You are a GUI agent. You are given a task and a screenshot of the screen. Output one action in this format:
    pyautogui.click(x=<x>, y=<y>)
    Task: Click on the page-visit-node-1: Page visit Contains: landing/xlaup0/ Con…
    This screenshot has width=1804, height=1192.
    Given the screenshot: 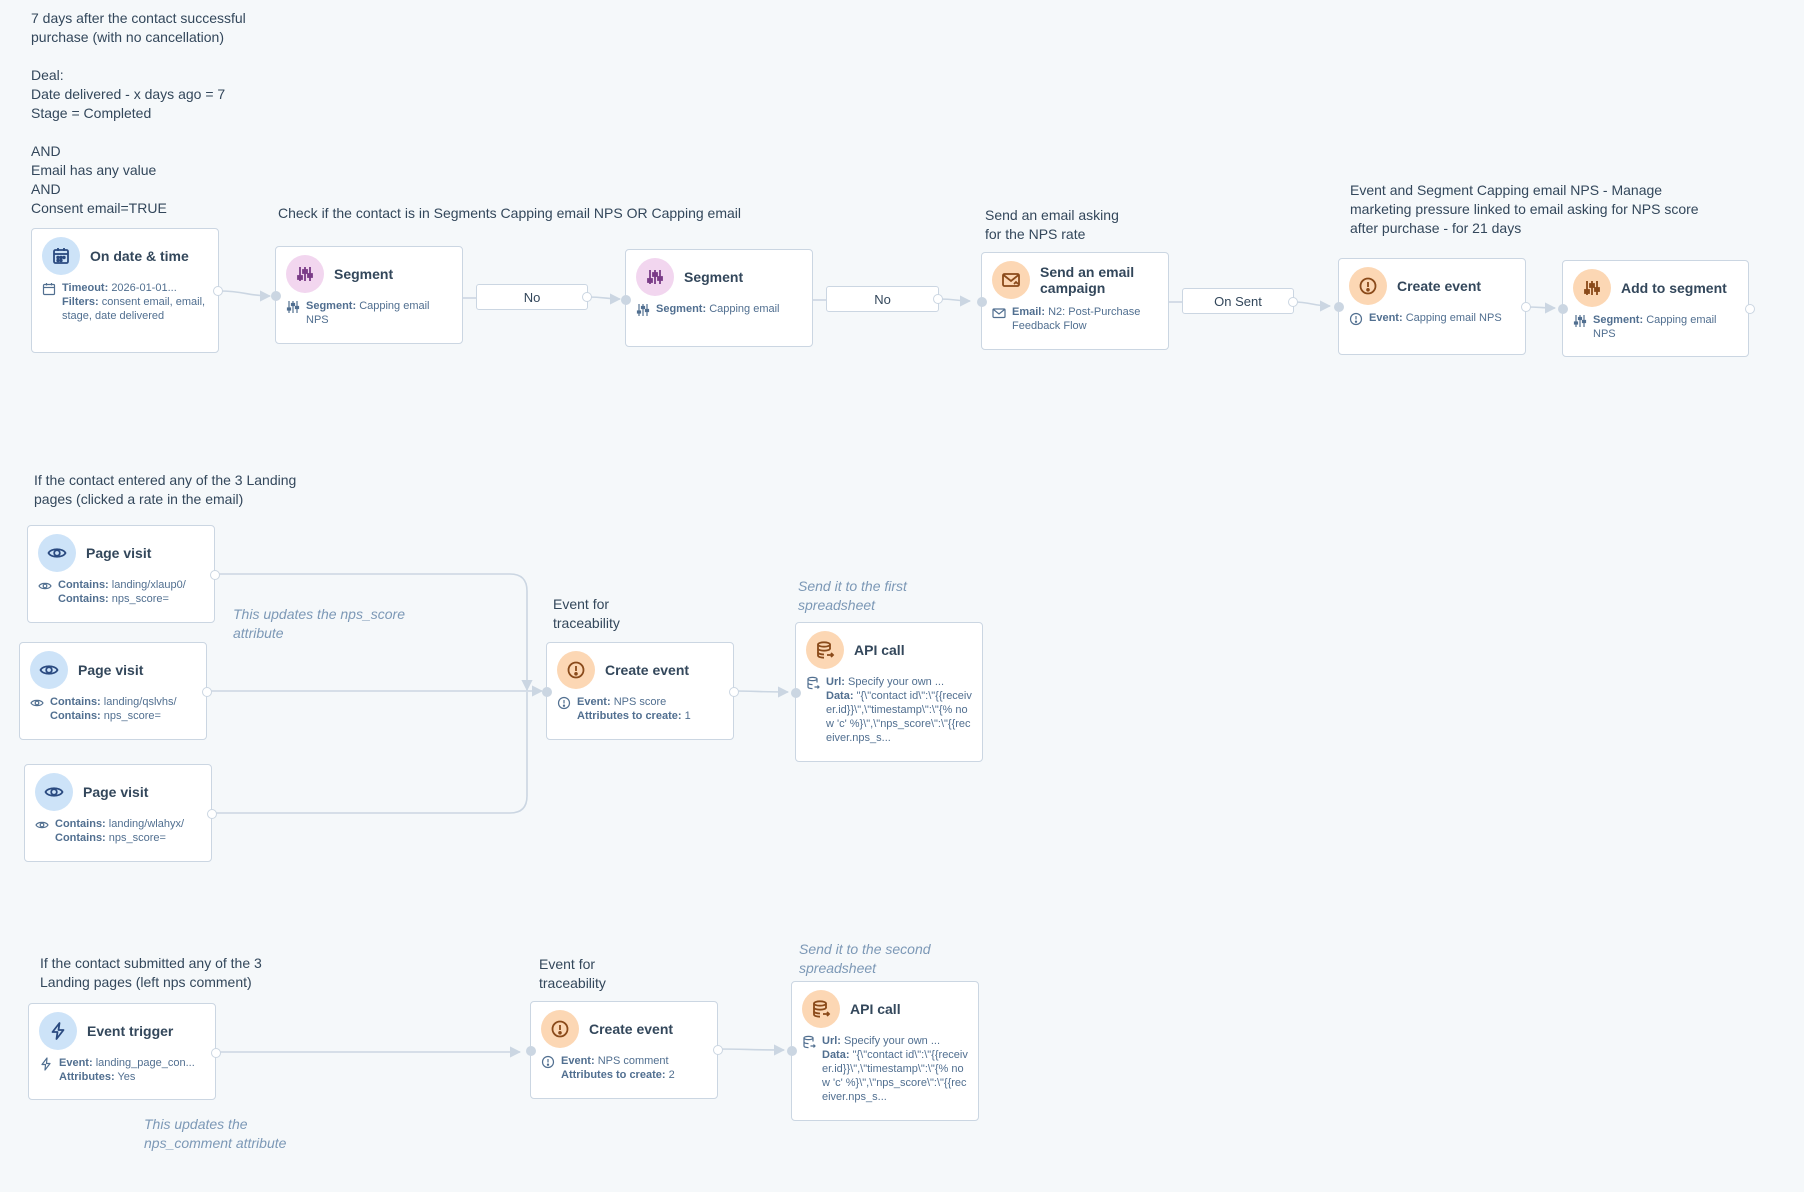 What is the action you would take?
    pyautogui.click(x=123, y=574)
    